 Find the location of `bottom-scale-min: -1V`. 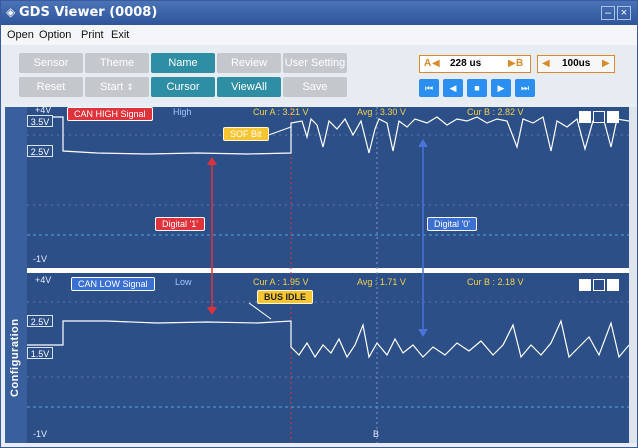

bottom-scale-min: -1V is located at coordinates (40, 434).